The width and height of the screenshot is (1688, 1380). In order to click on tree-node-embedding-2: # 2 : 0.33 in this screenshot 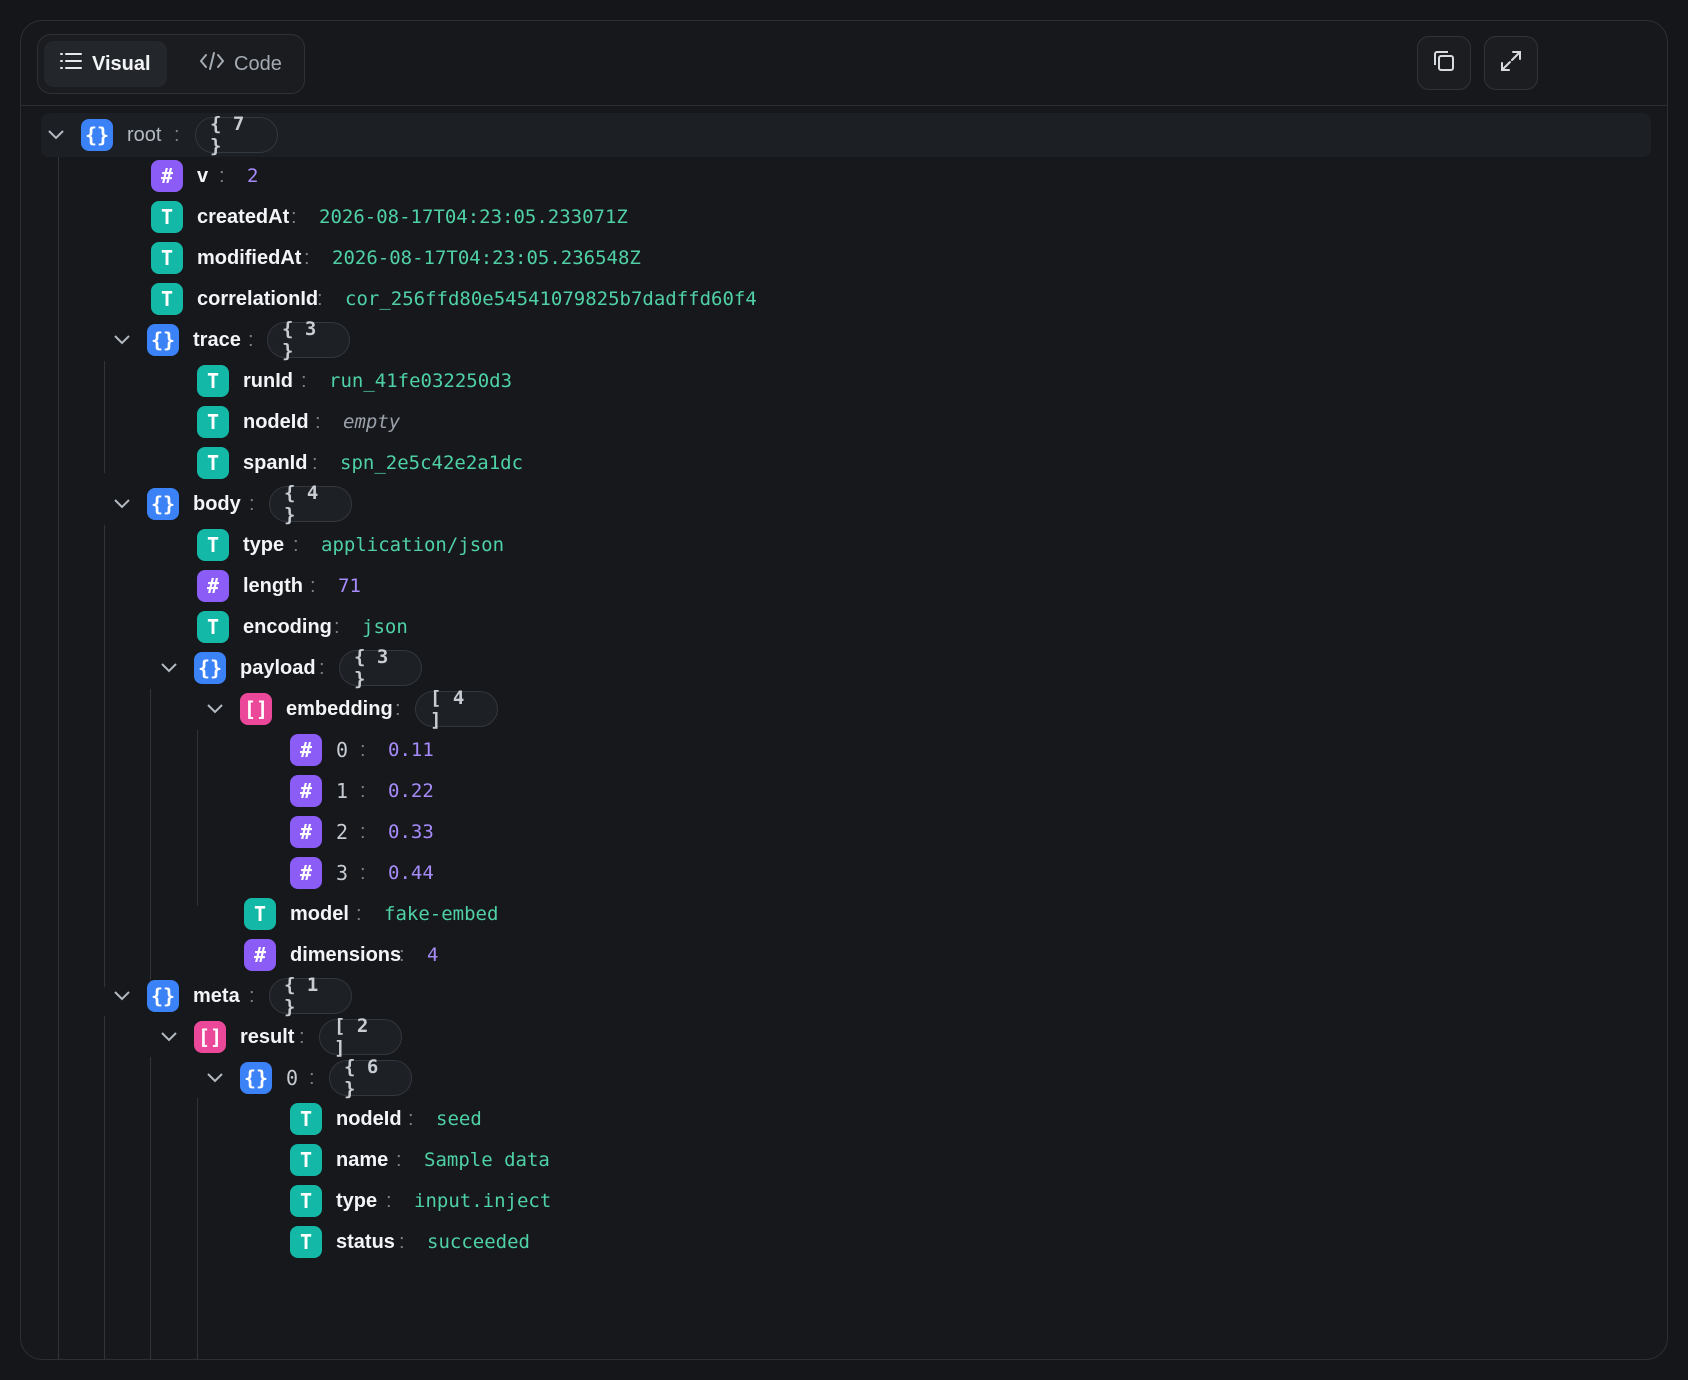, I will do `click(844, 832)`.